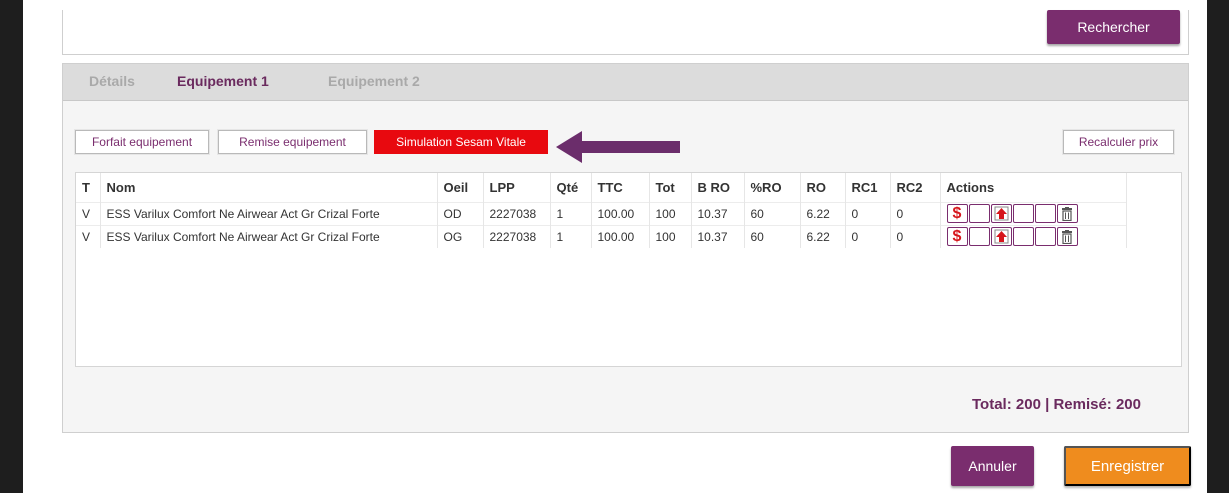 The height and width of the screenshot is (493, 1229). What do you see at coordinates (625, 82) in the screenshot?
I see `tab-bar: Détails Equipement 1 Equipement 2` at bounding box center [625, 82].